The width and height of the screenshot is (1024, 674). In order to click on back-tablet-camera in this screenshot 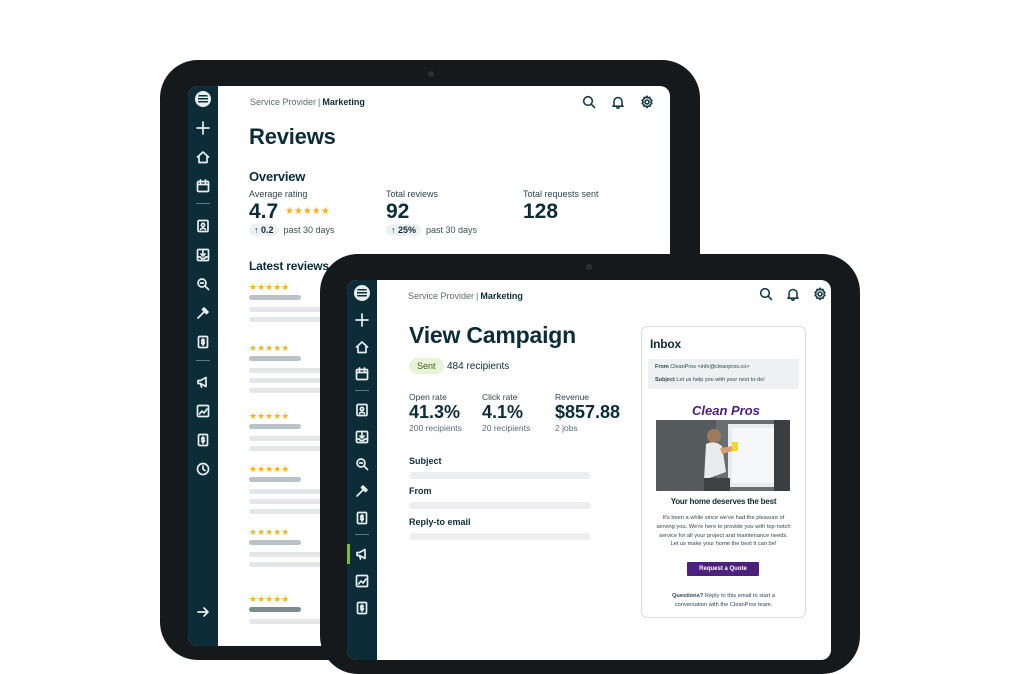, I will do `click(431, 74)`.